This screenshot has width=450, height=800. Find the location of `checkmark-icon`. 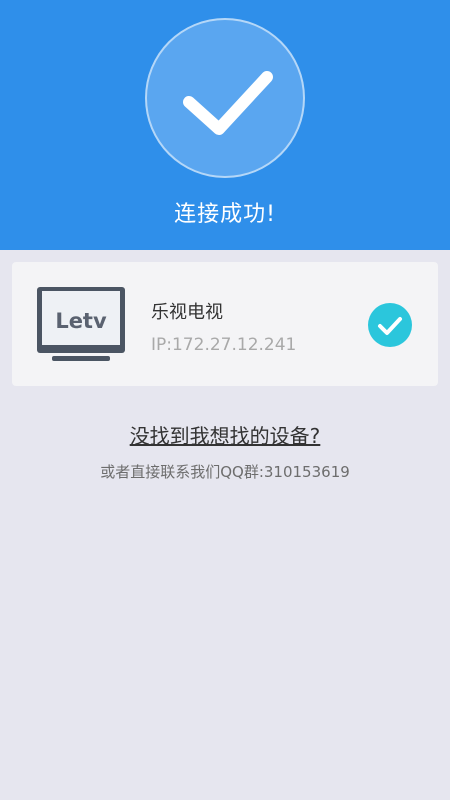

checkmark-icon is located at coordinates (228, 103).